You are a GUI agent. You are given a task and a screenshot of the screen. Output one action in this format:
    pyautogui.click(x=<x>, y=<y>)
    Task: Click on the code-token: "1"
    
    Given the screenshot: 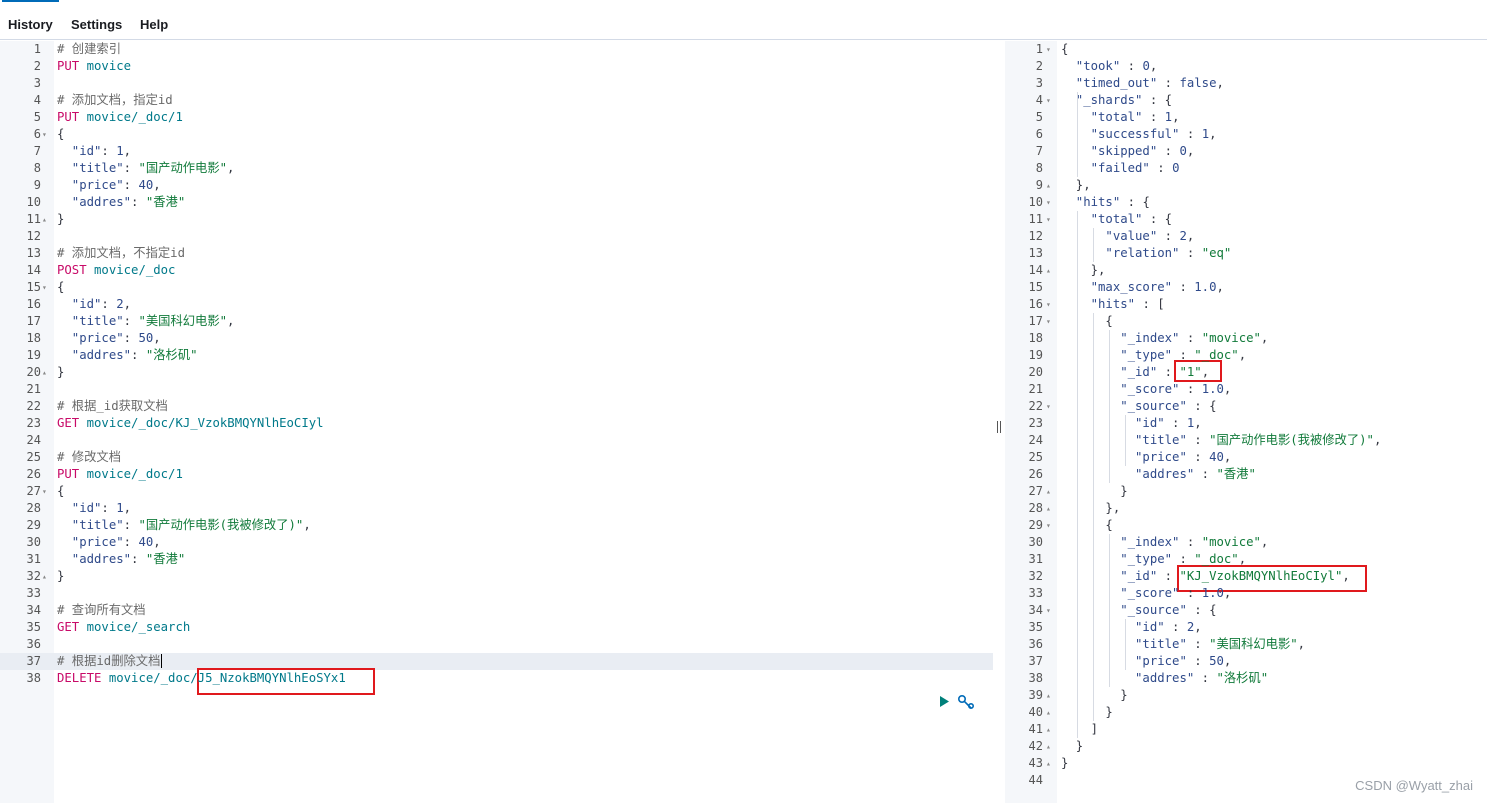 What is the action you would take?
    pyautogui.click(x=1190, y=372)
    